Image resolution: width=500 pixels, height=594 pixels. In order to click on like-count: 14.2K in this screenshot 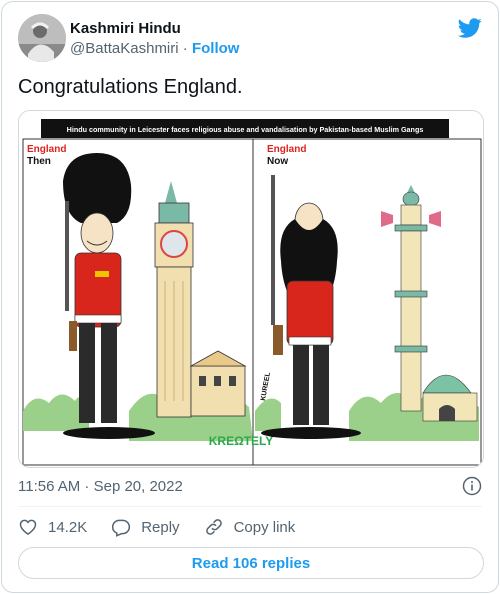, I will do `click(68, 527)`.